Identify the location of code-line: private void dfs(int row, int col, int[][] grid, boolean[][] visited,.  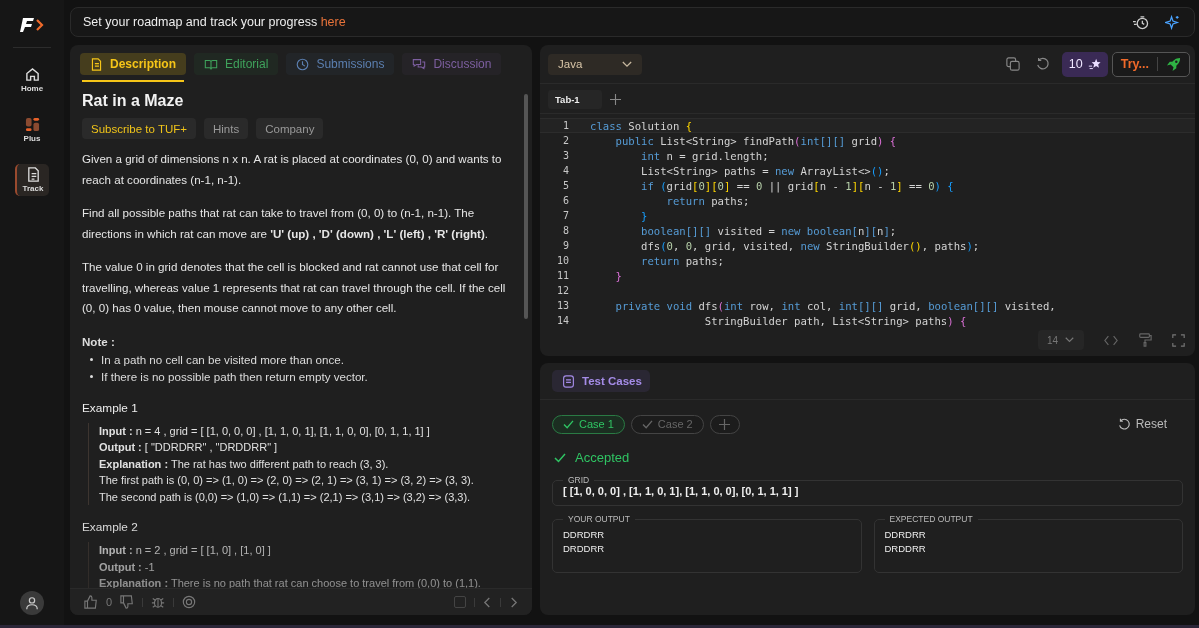
(835, 305).